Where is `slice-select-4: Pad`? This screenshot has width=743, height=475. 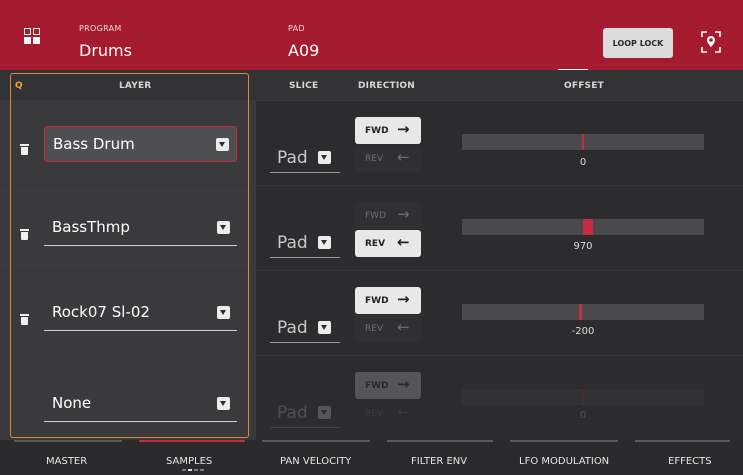 slice-select-4: Pad is located at coordinates (305, 413).